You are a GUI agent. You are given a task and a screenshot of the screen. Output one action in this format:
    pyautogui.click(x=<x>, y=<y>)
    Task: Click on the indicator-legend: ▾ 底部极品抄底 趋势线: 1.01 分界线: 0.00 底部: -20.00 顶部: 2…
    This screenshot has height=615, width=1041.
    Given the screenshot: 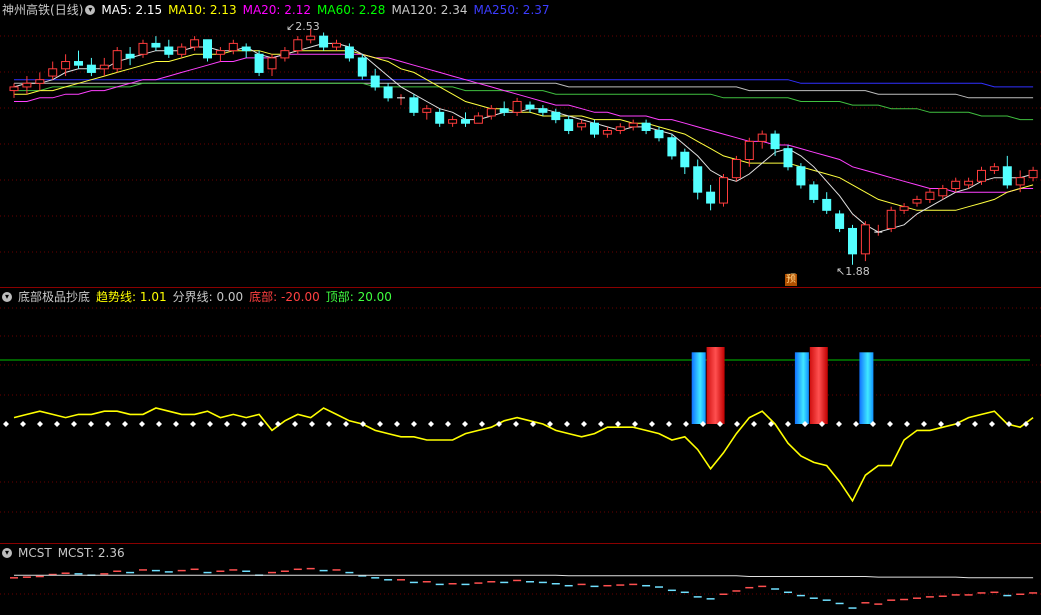 What is the action you would take?
    pyautogui.click(x=203, y=297)
    